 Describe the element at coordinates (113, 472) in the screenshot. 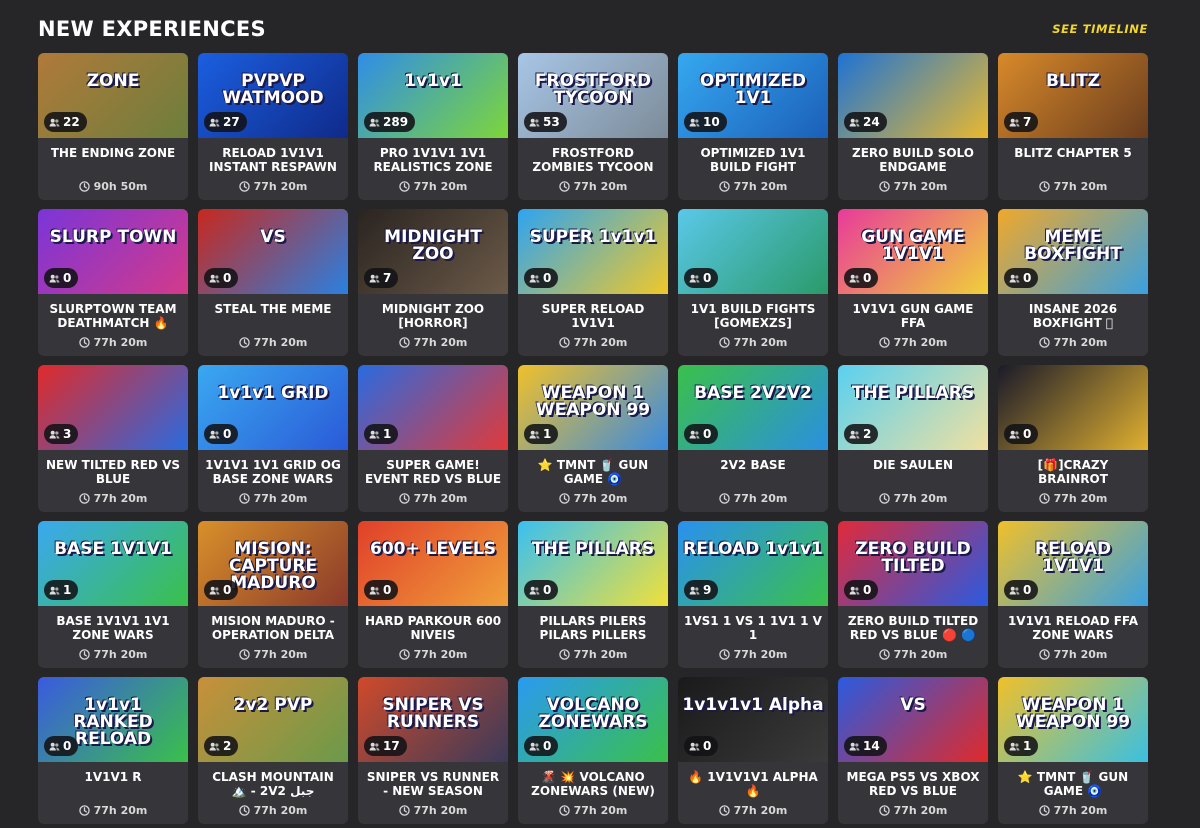

I see `experience-title: NEW TILTED RED VS BLUE` at that location.